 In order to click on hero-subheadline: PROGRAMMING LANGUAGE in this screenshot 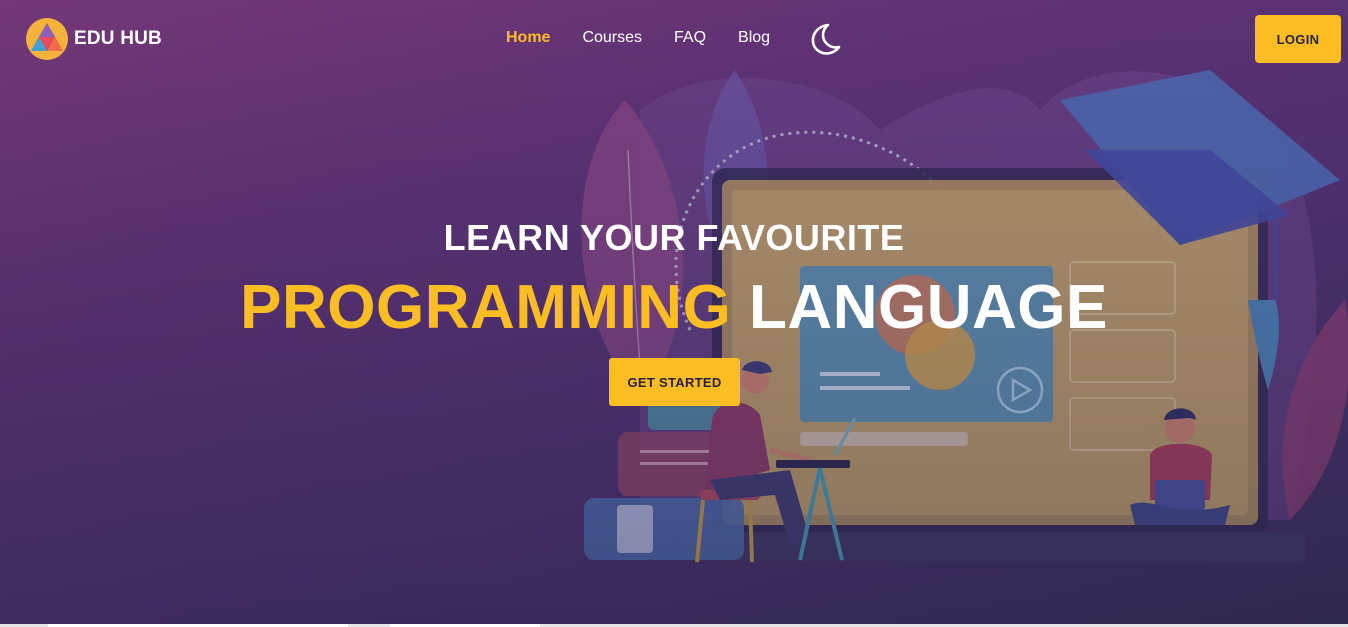, I will do `click(674, 307)`.